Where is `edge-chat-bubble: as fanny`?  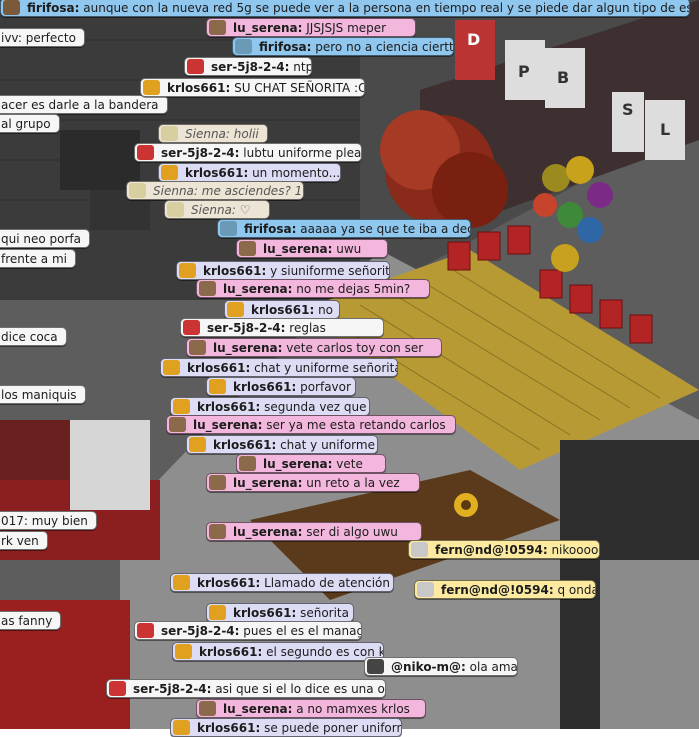
edge-chat-bubble: as fanny is located at coordinates (31, 620).